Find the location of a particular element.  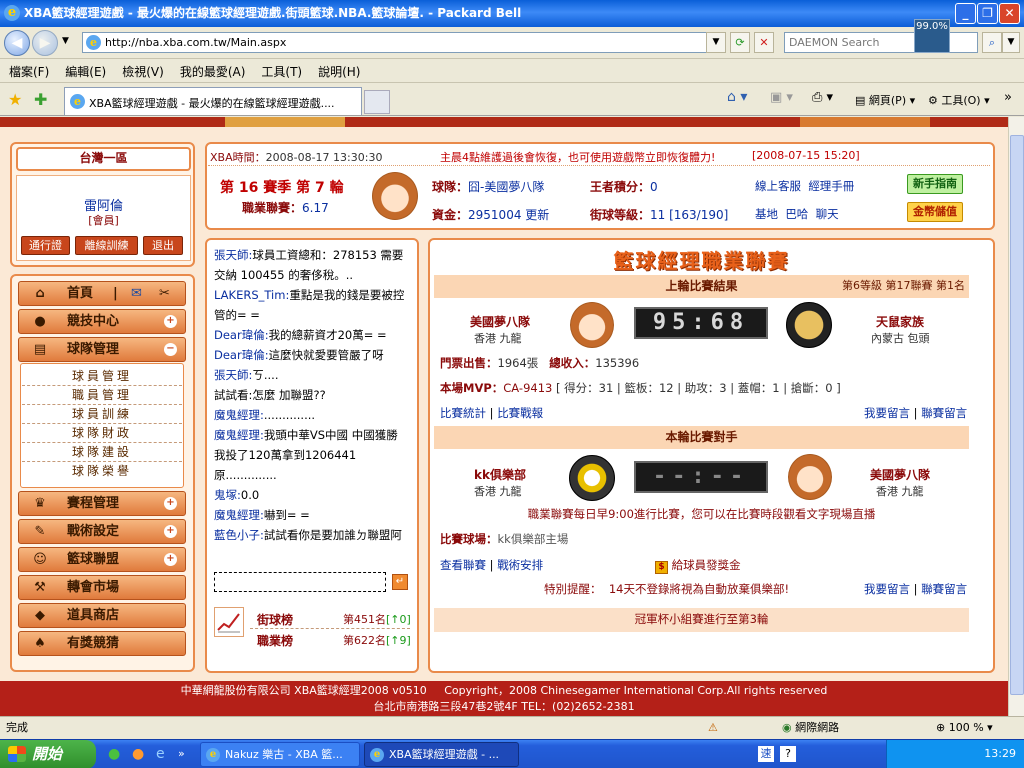

restore-button: ❐ is located at coordinates (987, 13).